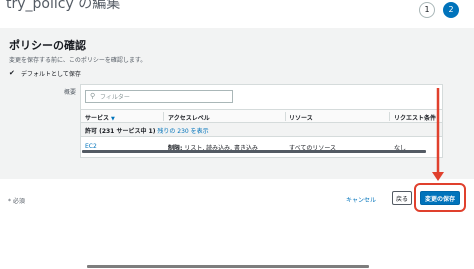  I want to click on show-remaining-link: 残りの 230 を表示, so click(182, 131).